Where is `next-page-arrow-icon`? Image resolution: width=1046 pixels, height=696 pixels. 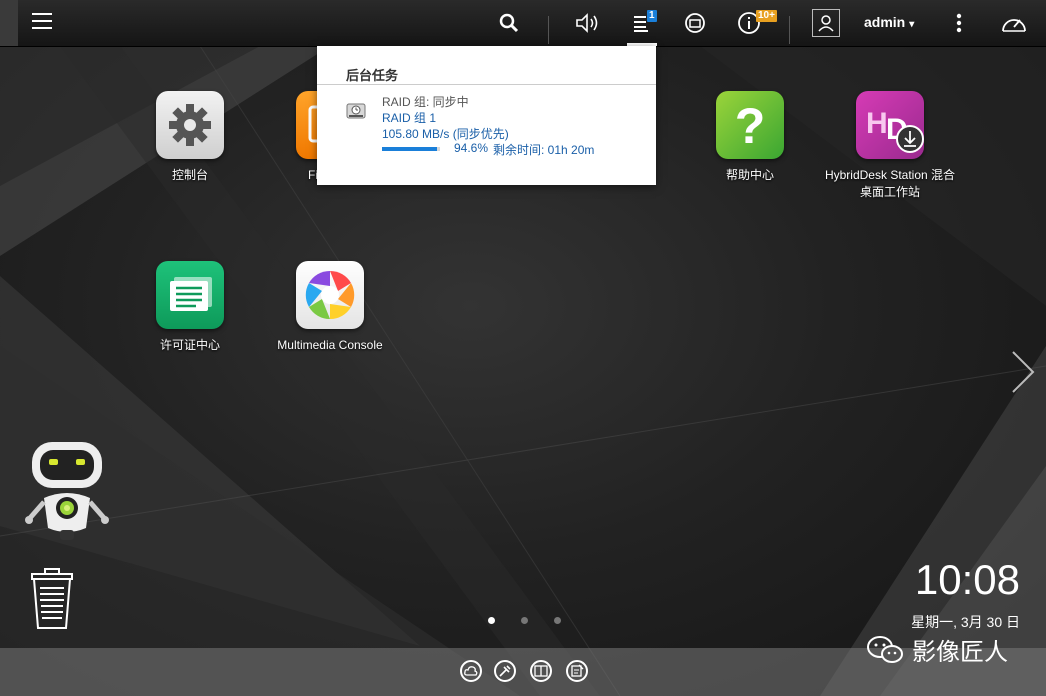 next-page-arrow-icon is located at coordinates (1023, 374).